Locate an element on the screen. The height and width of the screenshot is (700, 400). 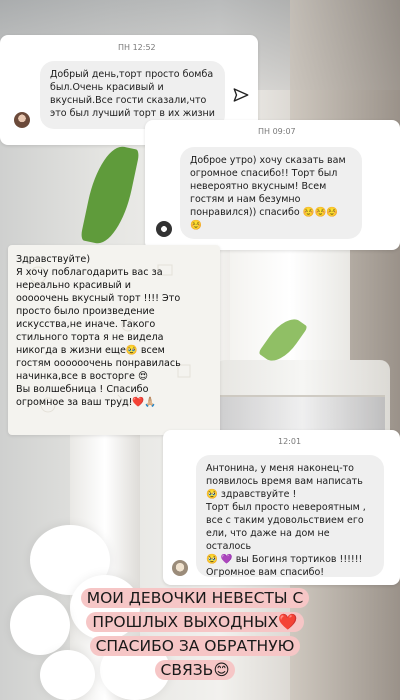
leaf-decoration is located at coordinates (110, 195).